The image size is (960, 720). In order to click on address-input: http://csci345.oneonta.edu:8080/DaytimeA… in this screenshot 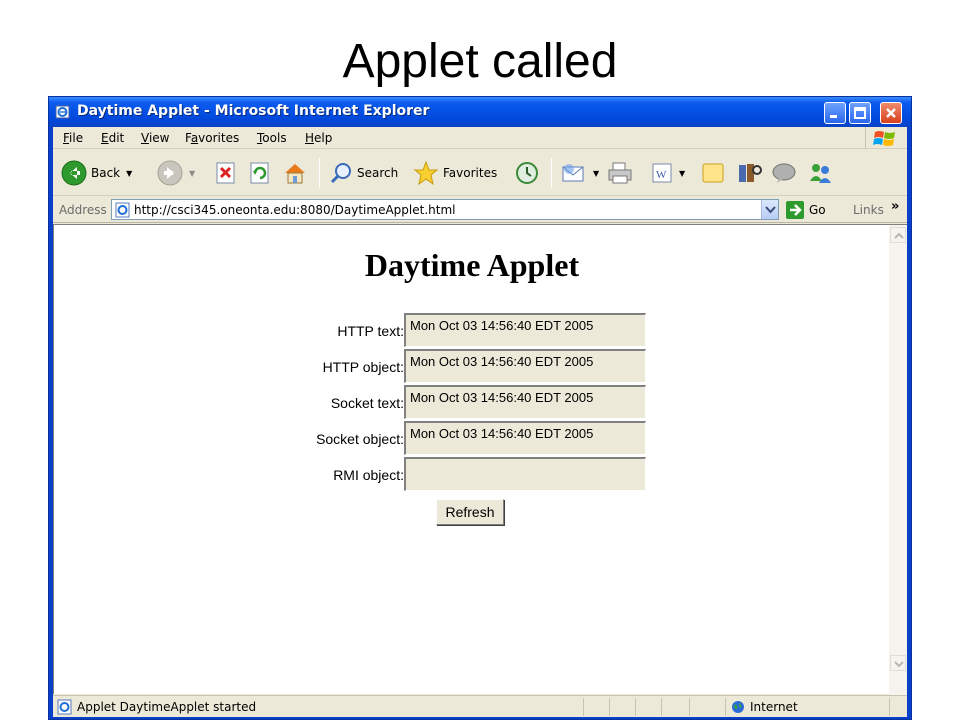, I will do `click(445, 209)`.